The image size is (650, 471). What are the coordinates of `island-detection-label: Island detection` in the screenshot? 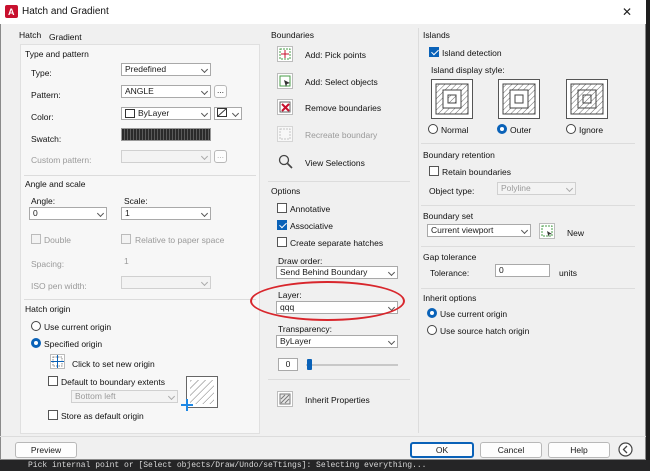 It's located at (472, 53).